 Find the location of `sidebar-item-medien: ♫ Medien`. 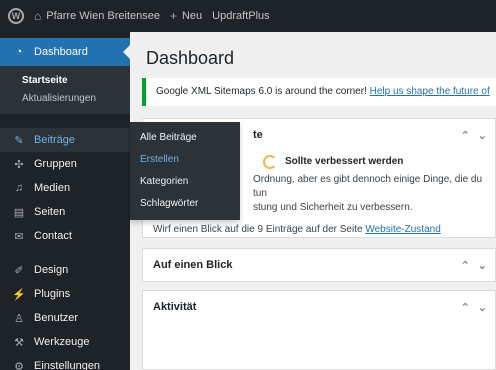

sidebar-item-medien: ♫ Medien is located at coordinates (65, 188).